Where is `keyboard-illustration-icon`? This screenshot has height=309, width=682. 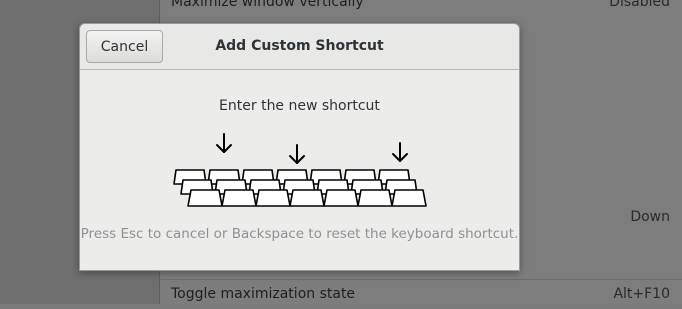 keyboard-illustration-icon is located at coordinates (300, 170).